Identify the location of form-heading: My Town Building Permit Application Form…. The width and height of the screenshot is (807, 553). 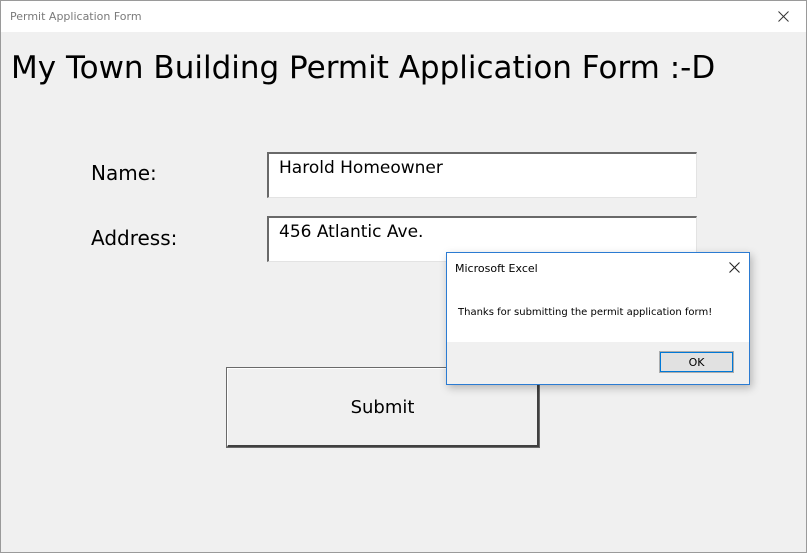
(363, 68).